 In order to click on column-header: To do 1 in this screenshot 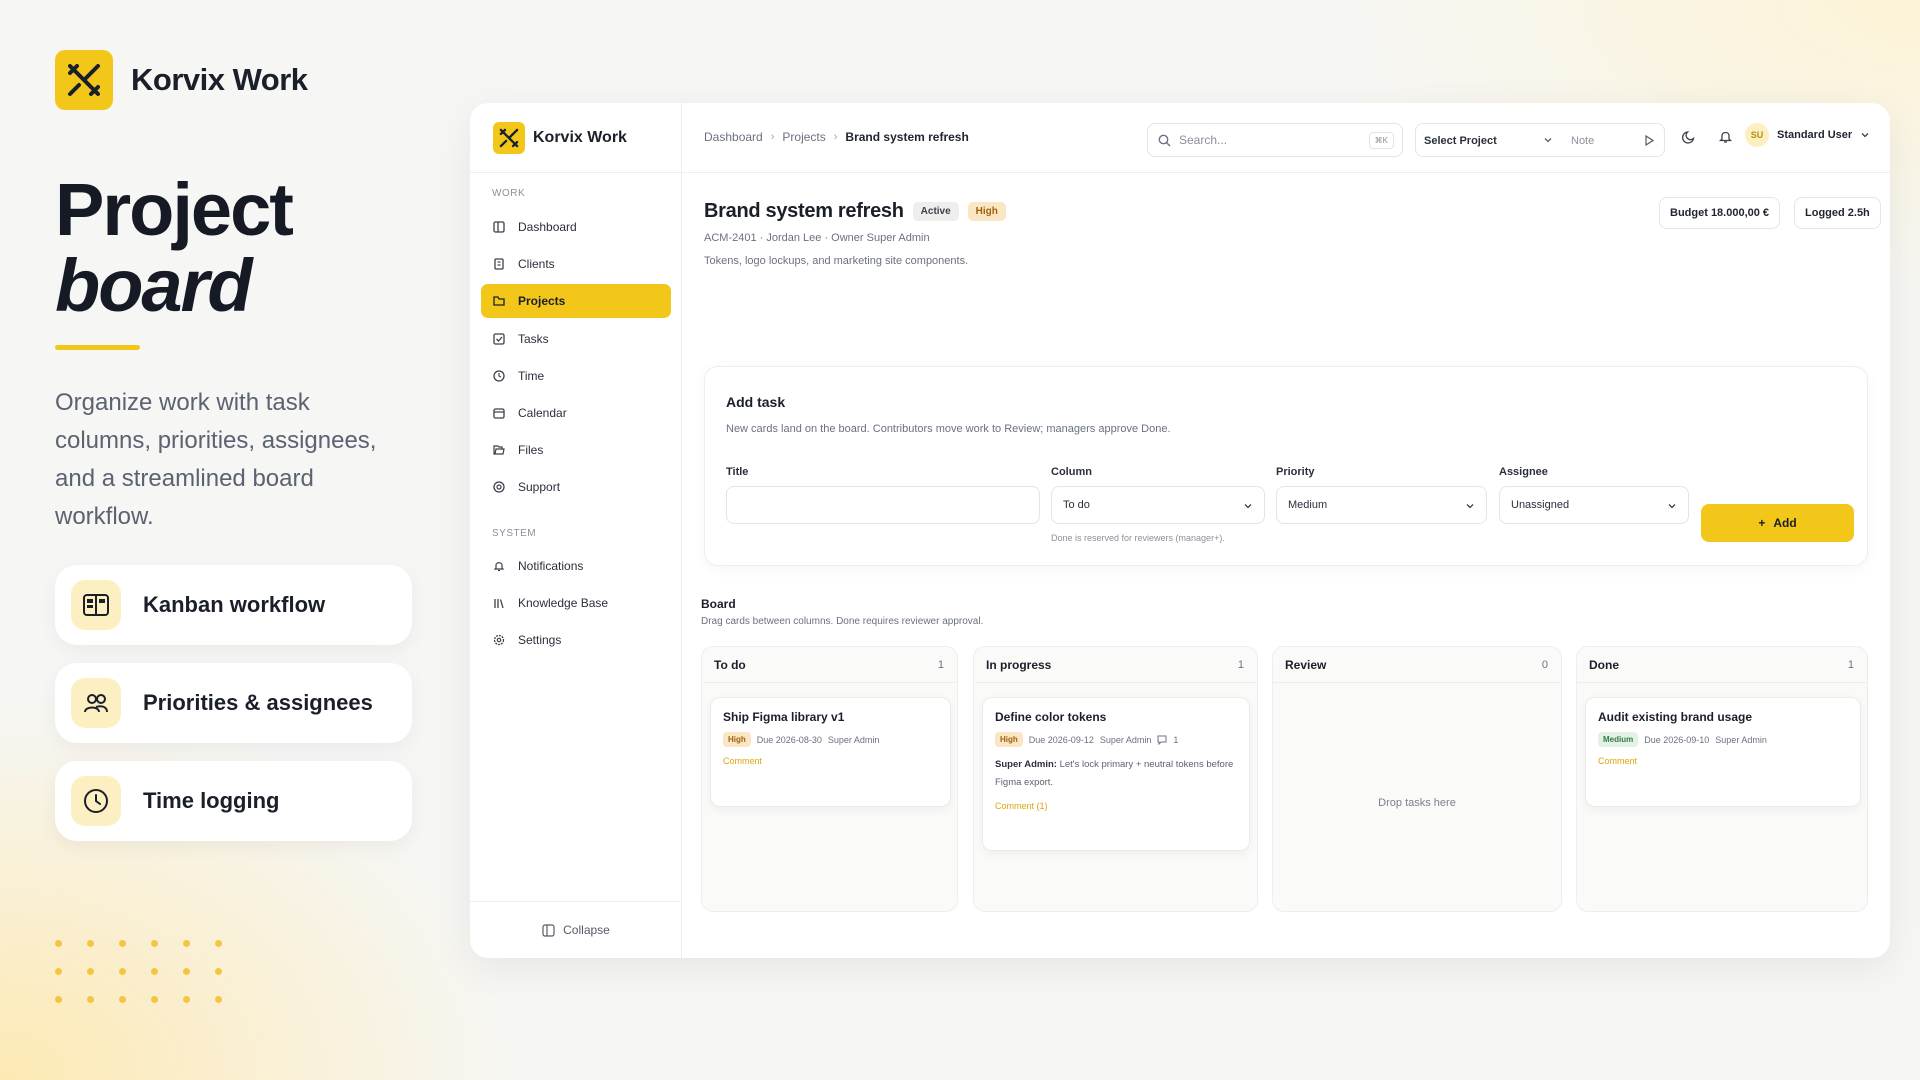, I will do `click(829, 665)`.